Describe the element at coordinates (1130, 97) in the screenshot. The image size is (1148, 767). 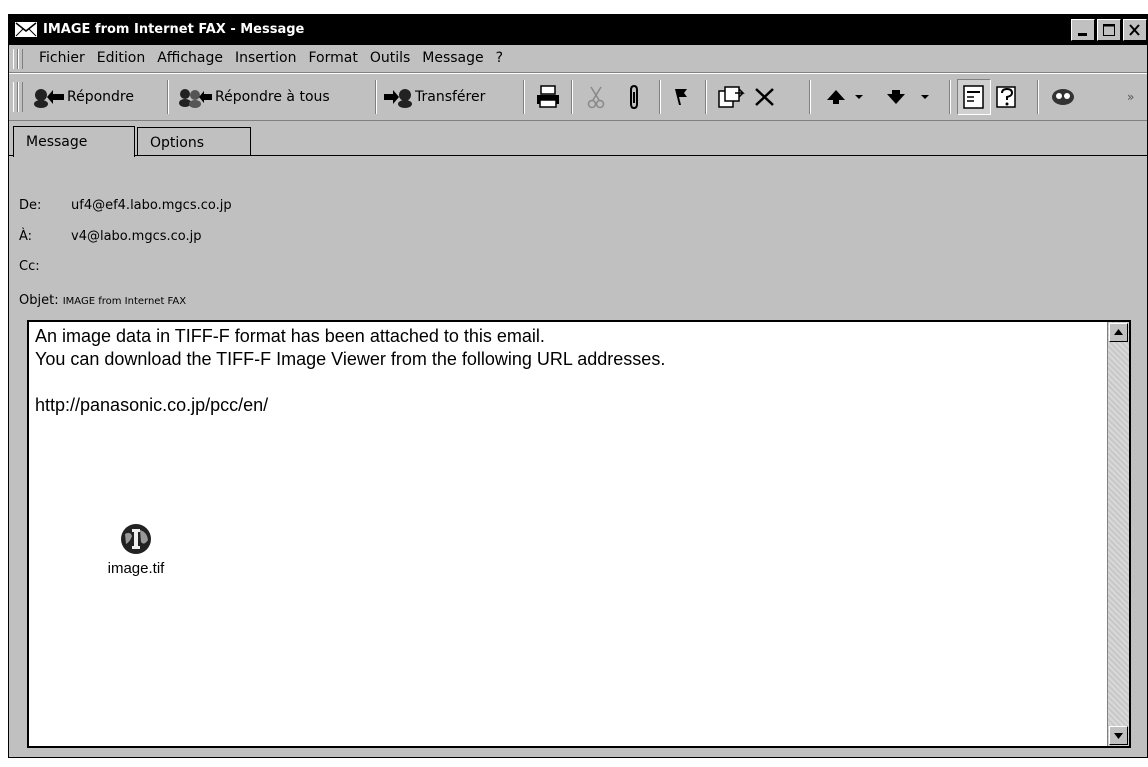
I see `toolbar-overflow-chevron: »` at that location.